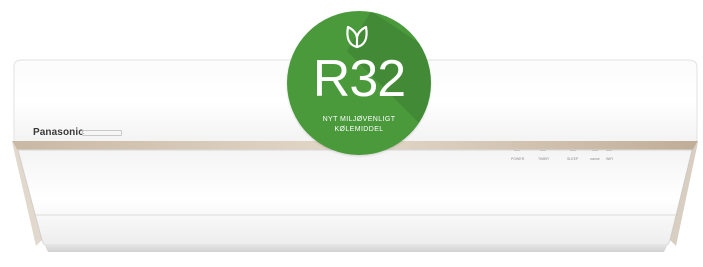  What do you see at coordinates (359, 119) in the screenshot?
I see `badge-caption-line1: NYT MILJØVENLIGT` at bounding box center [359, 119].